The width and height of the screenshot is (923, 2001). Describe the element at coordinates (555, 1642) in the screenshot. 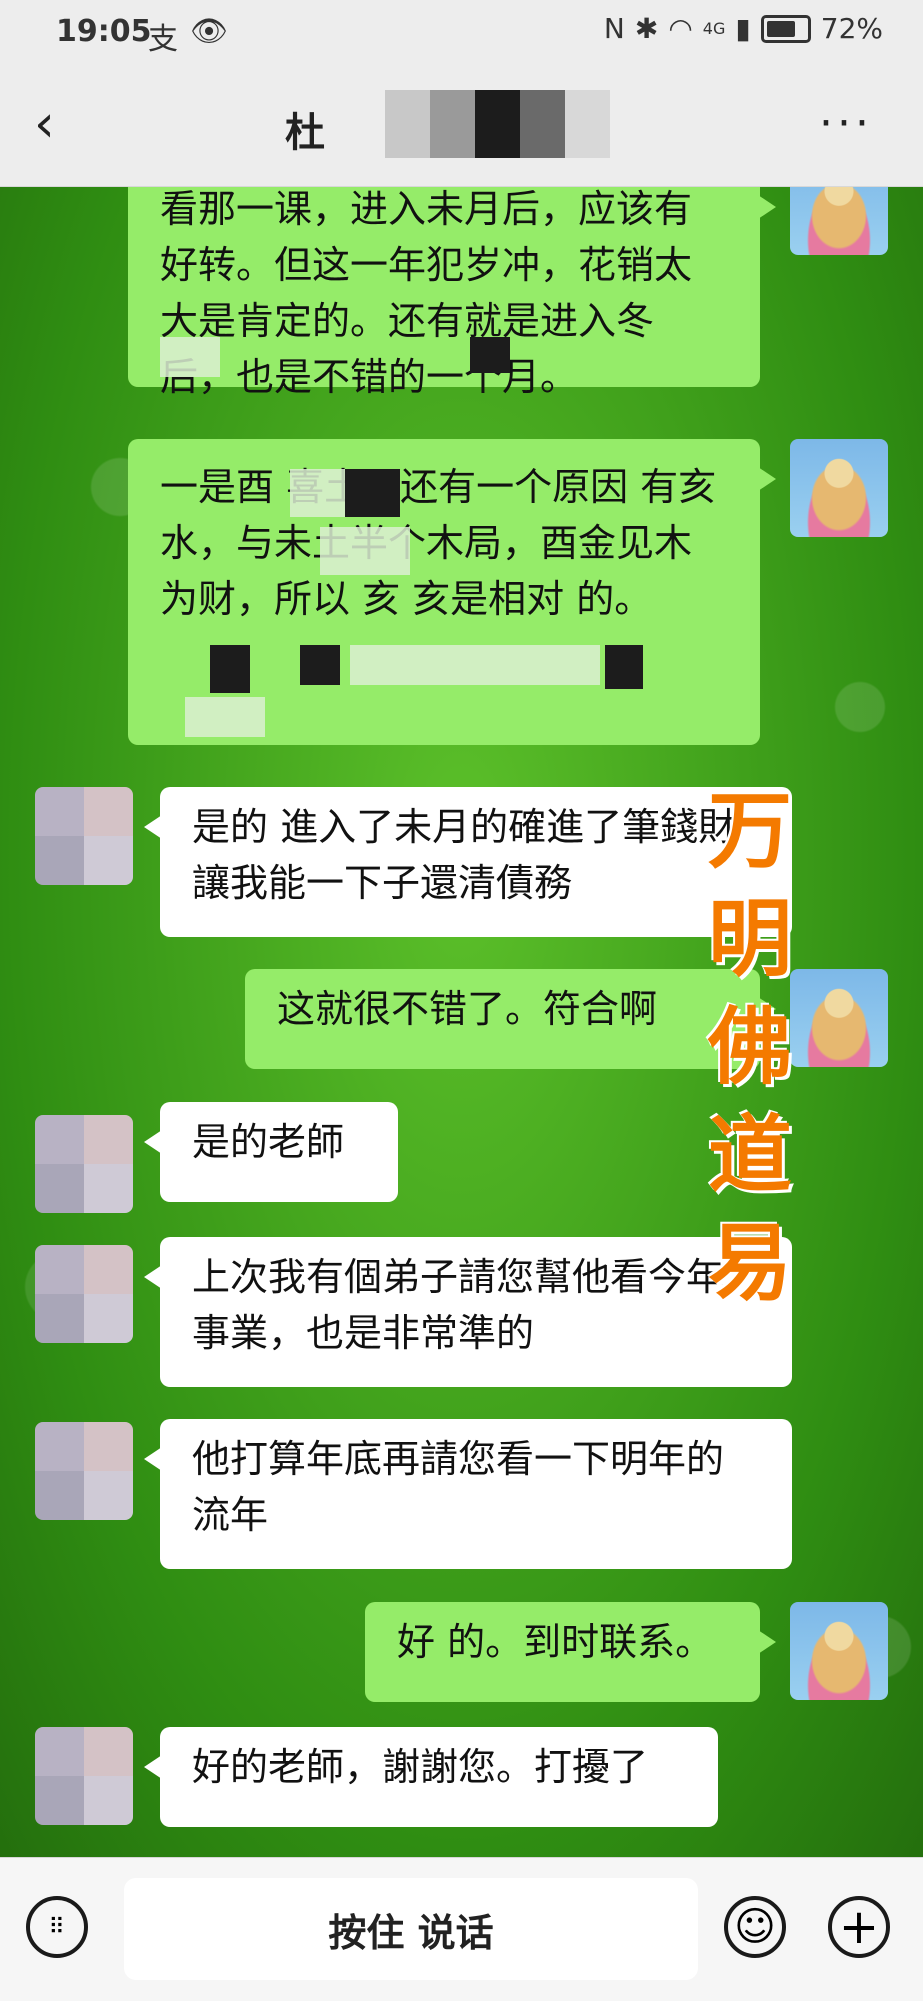

I see `message-text: 好 的。到时联系。` at that location.